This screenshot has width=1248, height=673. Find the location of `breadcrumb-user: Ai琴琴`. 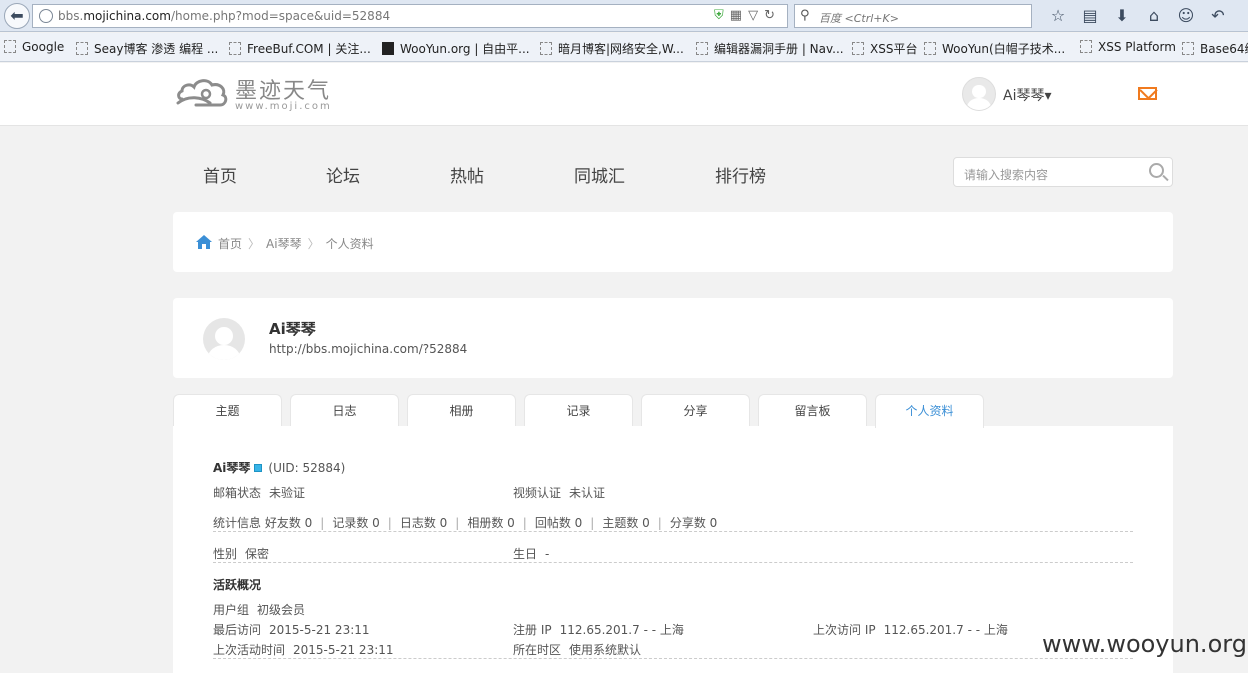

breadcrumb-user: Ai琴琴 is located at coordinates (284, 244).